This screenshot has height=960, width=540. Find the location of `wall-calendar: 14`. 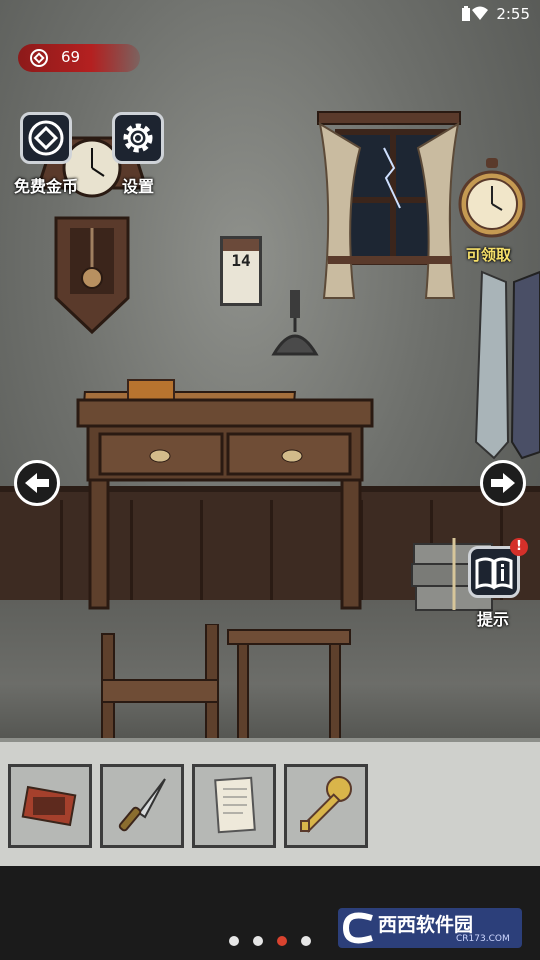

wall-calendar: 14 is located at coordinates (241, 271).